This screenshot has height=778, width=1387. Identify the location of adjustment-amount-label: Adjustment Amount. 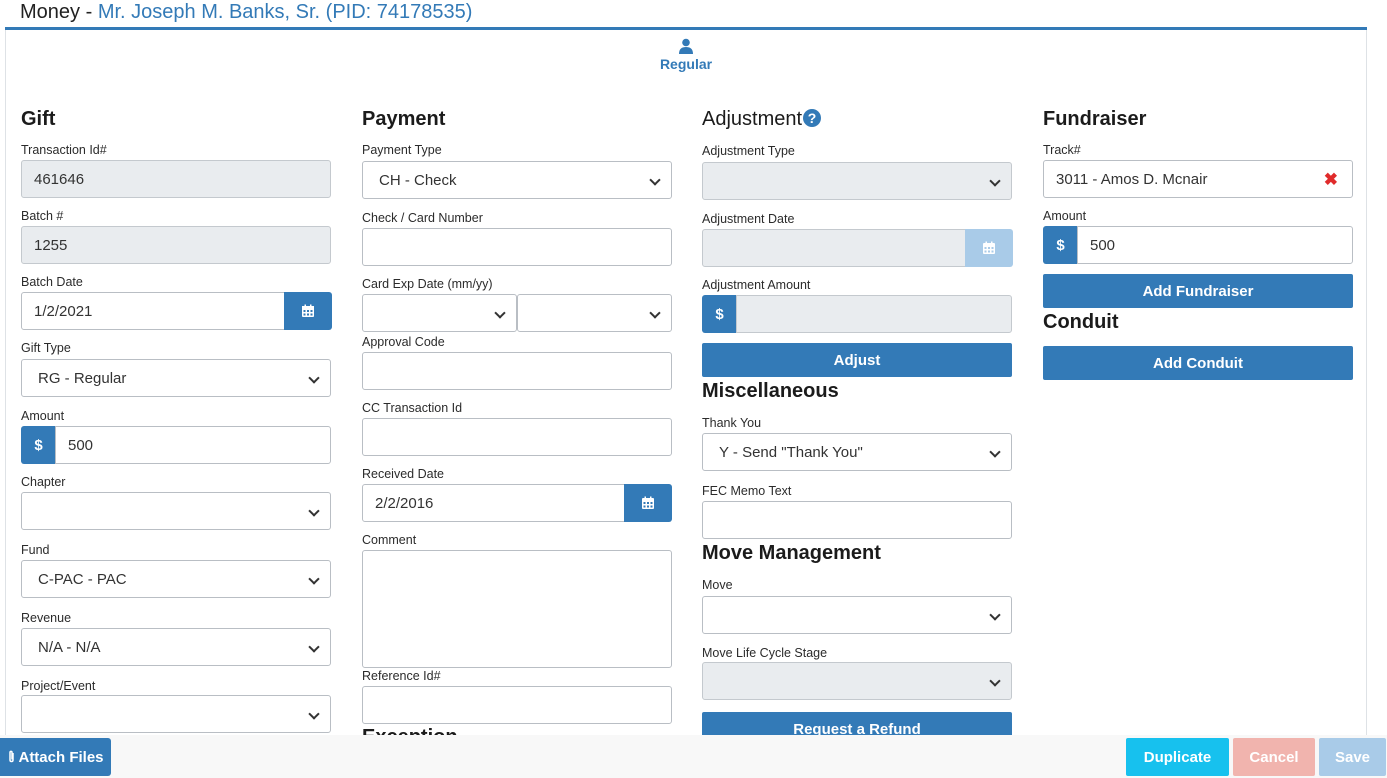
(756, 285).